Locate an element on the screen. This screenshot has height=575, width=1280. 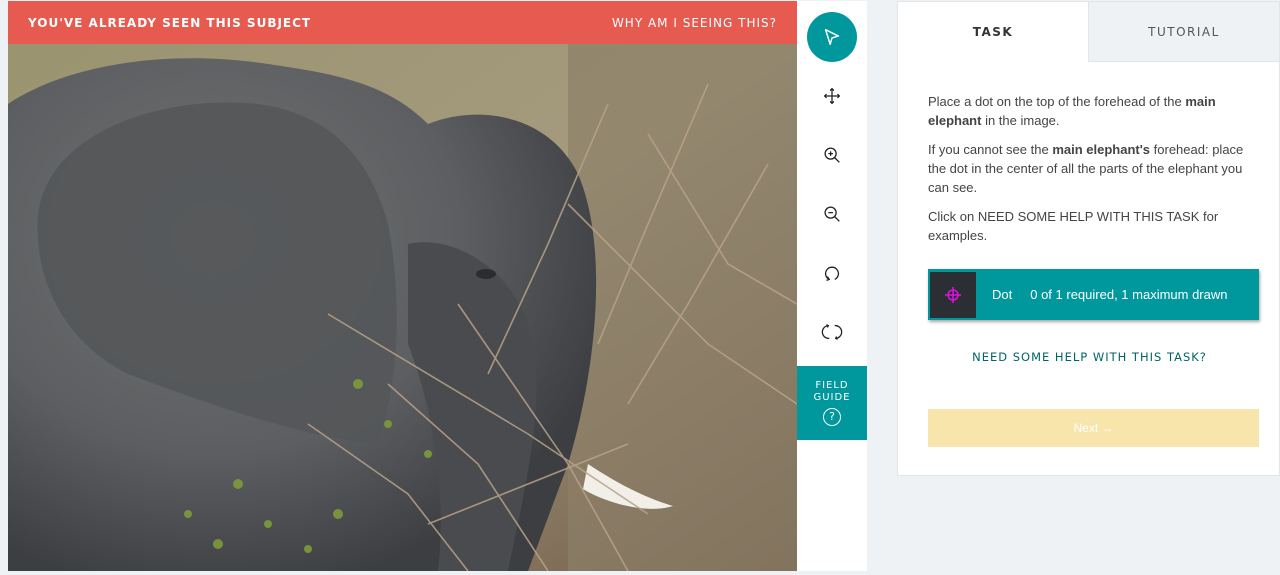
field-guide-label-1: FIELD is located at coordinates (832, 385).